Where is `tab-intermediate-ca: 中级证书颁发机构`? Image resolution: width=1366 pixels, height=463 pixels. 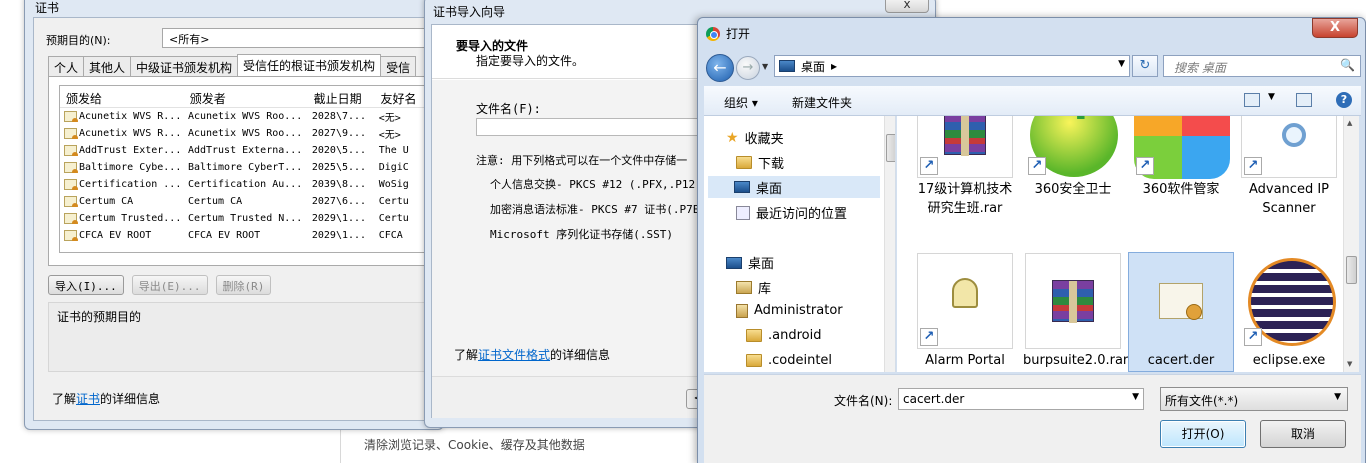 tab-intermediate-ca: 中级证书颁发机构 is located at coordinates (184, 66).